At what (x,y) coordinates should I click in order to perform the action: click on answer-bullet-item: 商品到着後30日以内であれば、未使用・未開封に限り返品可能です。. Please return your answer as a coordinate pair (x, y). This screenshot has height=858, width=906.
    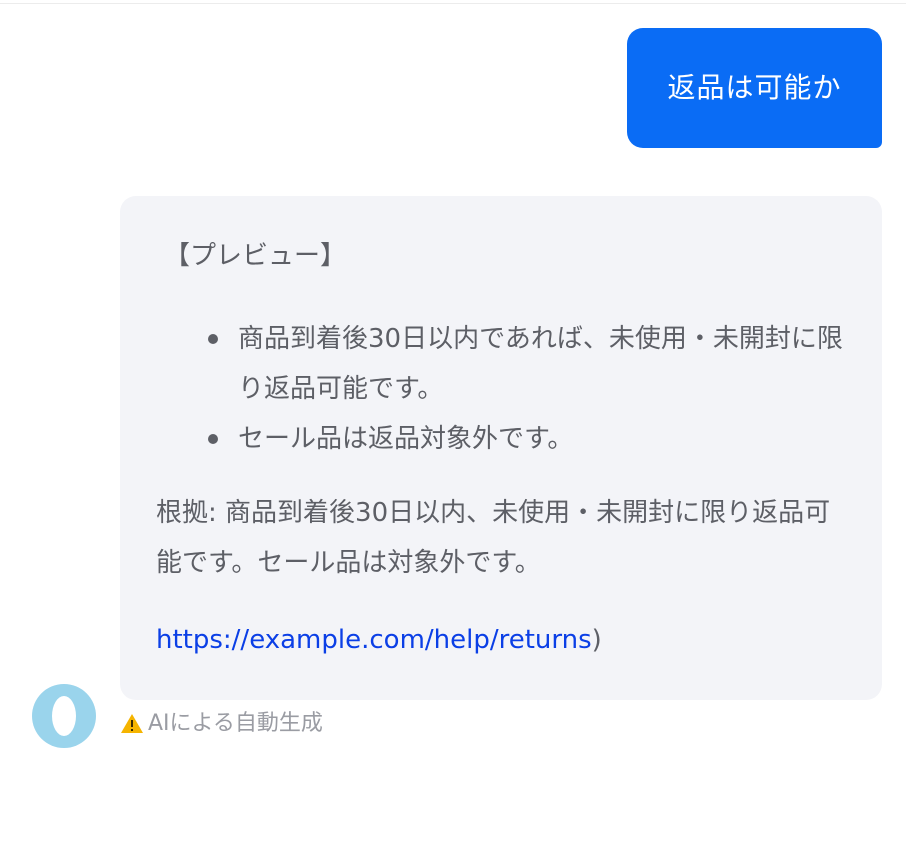
    Looking at the image, I should click on (506, 364).